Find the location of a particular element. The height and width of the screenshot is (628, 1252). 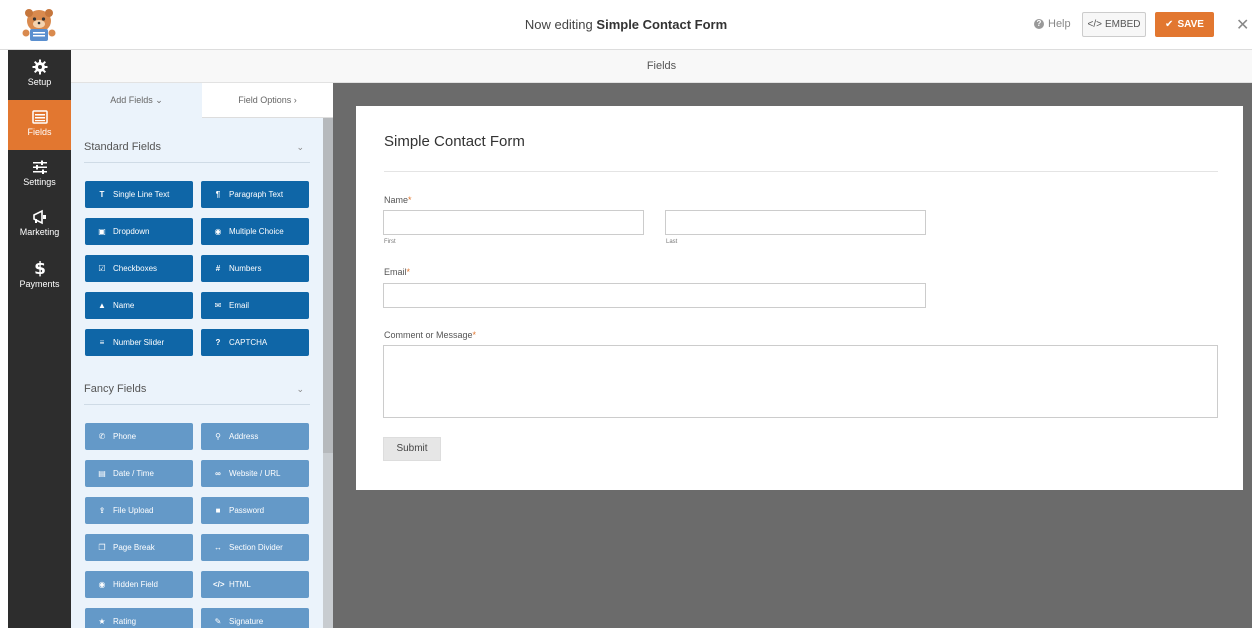

field-button-rating: ★ Rating is located at coordinates (139, 618).